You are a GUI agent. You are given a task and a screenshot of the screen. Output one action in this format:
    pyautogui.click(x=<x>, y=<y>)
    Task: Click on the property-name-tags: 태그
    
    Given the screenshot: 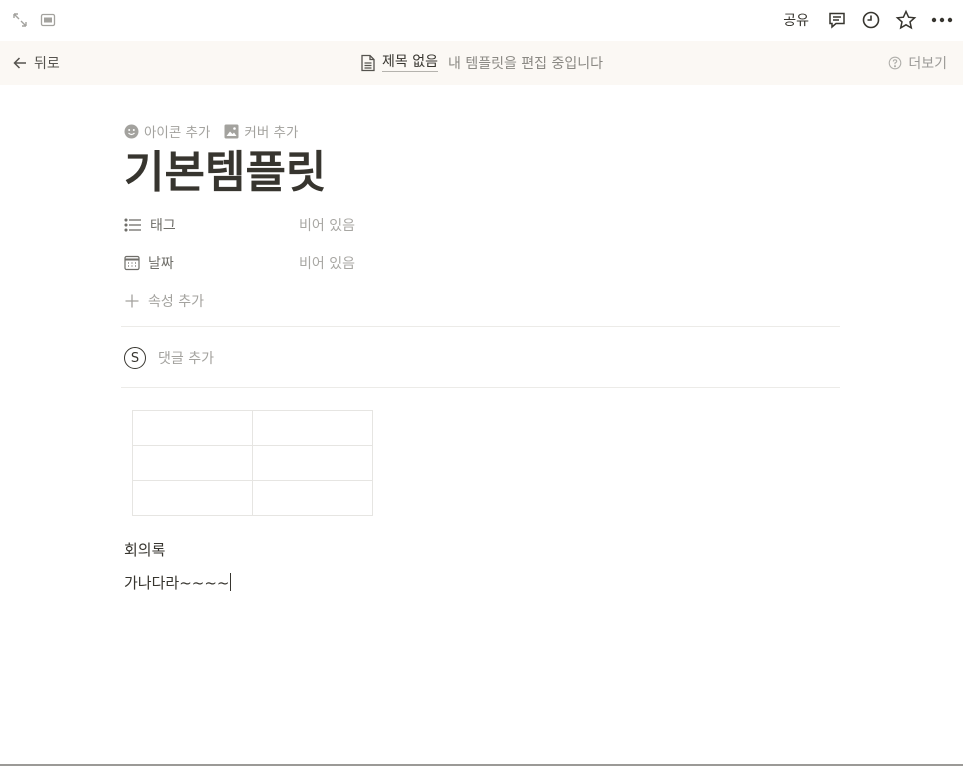 What is the action you would take?
    pyautogui.click(x=211, y=225)
    